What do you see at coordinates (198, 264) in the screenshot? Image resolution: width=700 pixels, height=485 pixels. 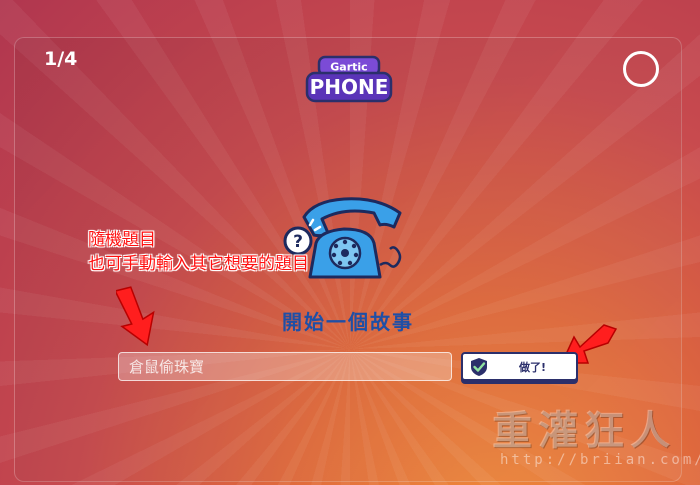 I see `annotation-line-2: 也可手動輸入其它想要的題目` at bounding box center [198, 264].